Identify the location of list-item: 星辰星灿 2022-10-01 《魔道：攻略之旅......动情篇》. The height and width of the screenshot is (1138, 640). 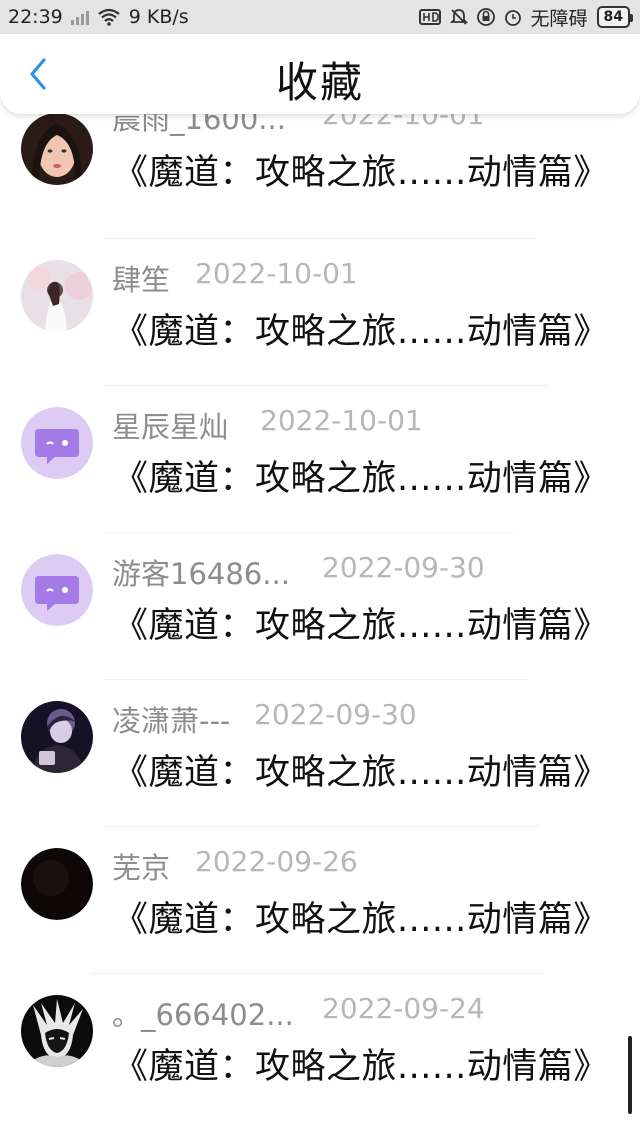
(320, 459).